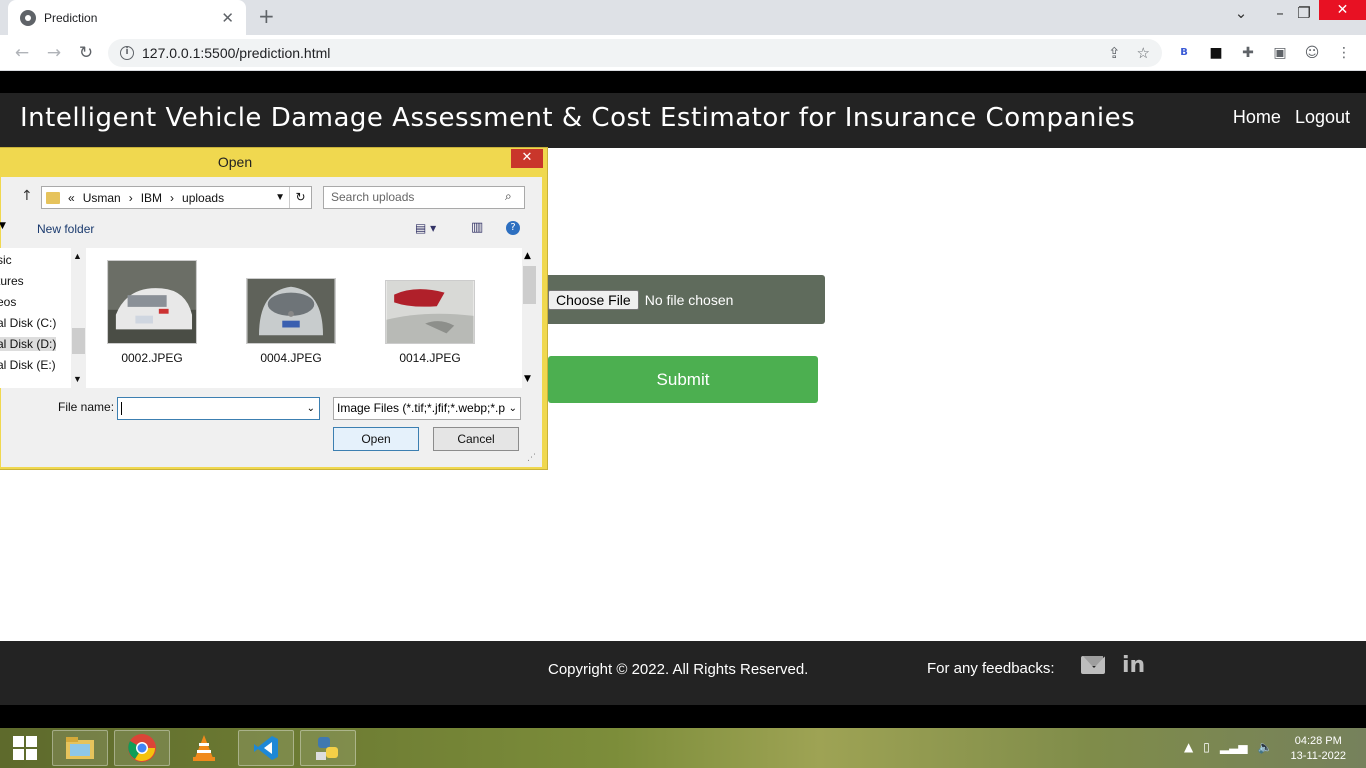  What do you see at coordinates (1234, 747) in the screenshot?
I see `signal-icon: ▂▃▅` at bounding box center [1234, 747].